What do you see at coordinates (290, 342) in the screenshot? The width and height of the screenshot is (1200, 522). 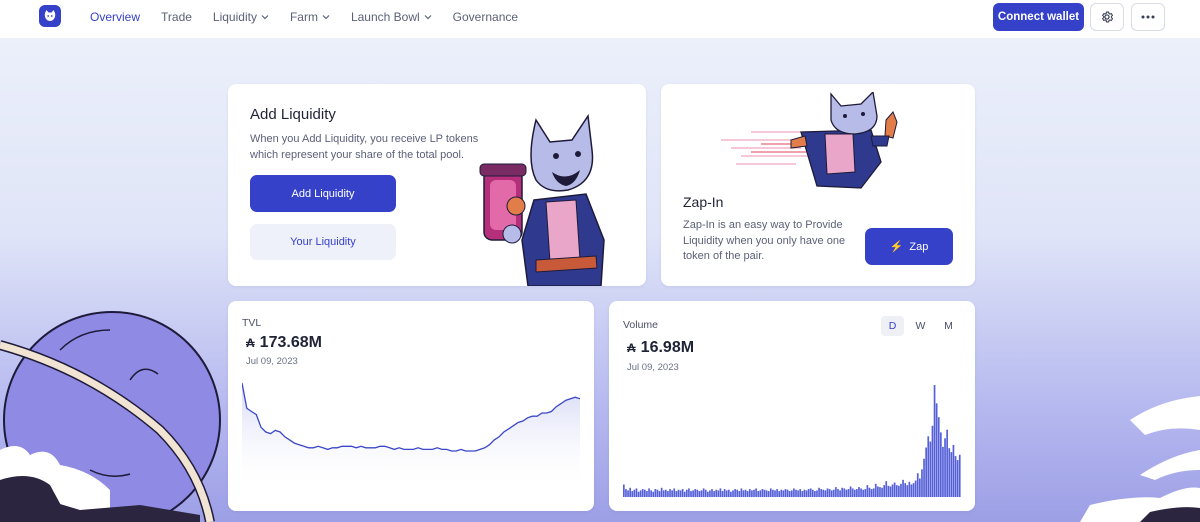 I see `tvl-amount: 173.68M` at bounding box center [290, 342].